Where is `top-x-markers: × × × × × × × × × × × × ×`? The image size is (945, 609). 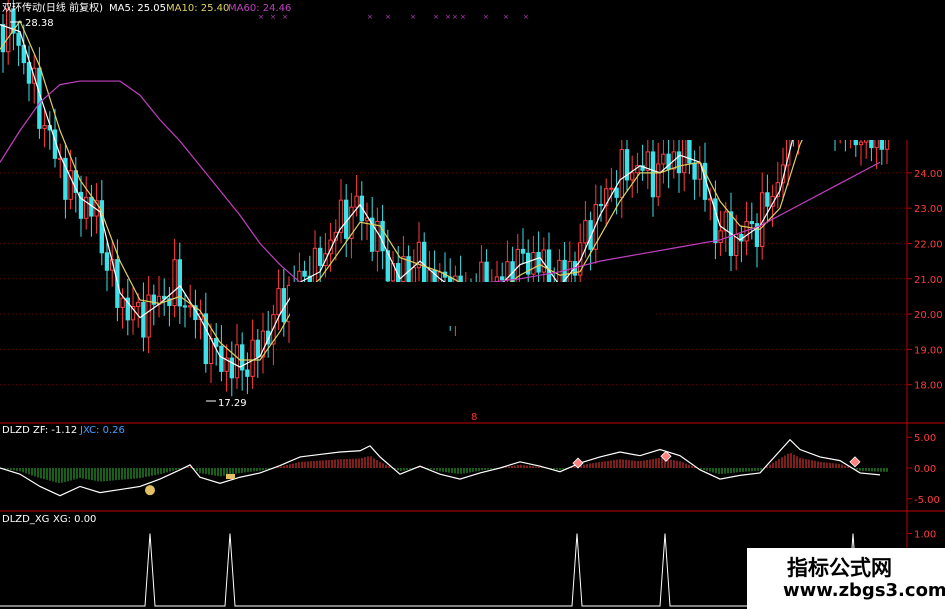
top-x-markers: × × × × × × × × × × × × × is located at coordinates (393, 17).